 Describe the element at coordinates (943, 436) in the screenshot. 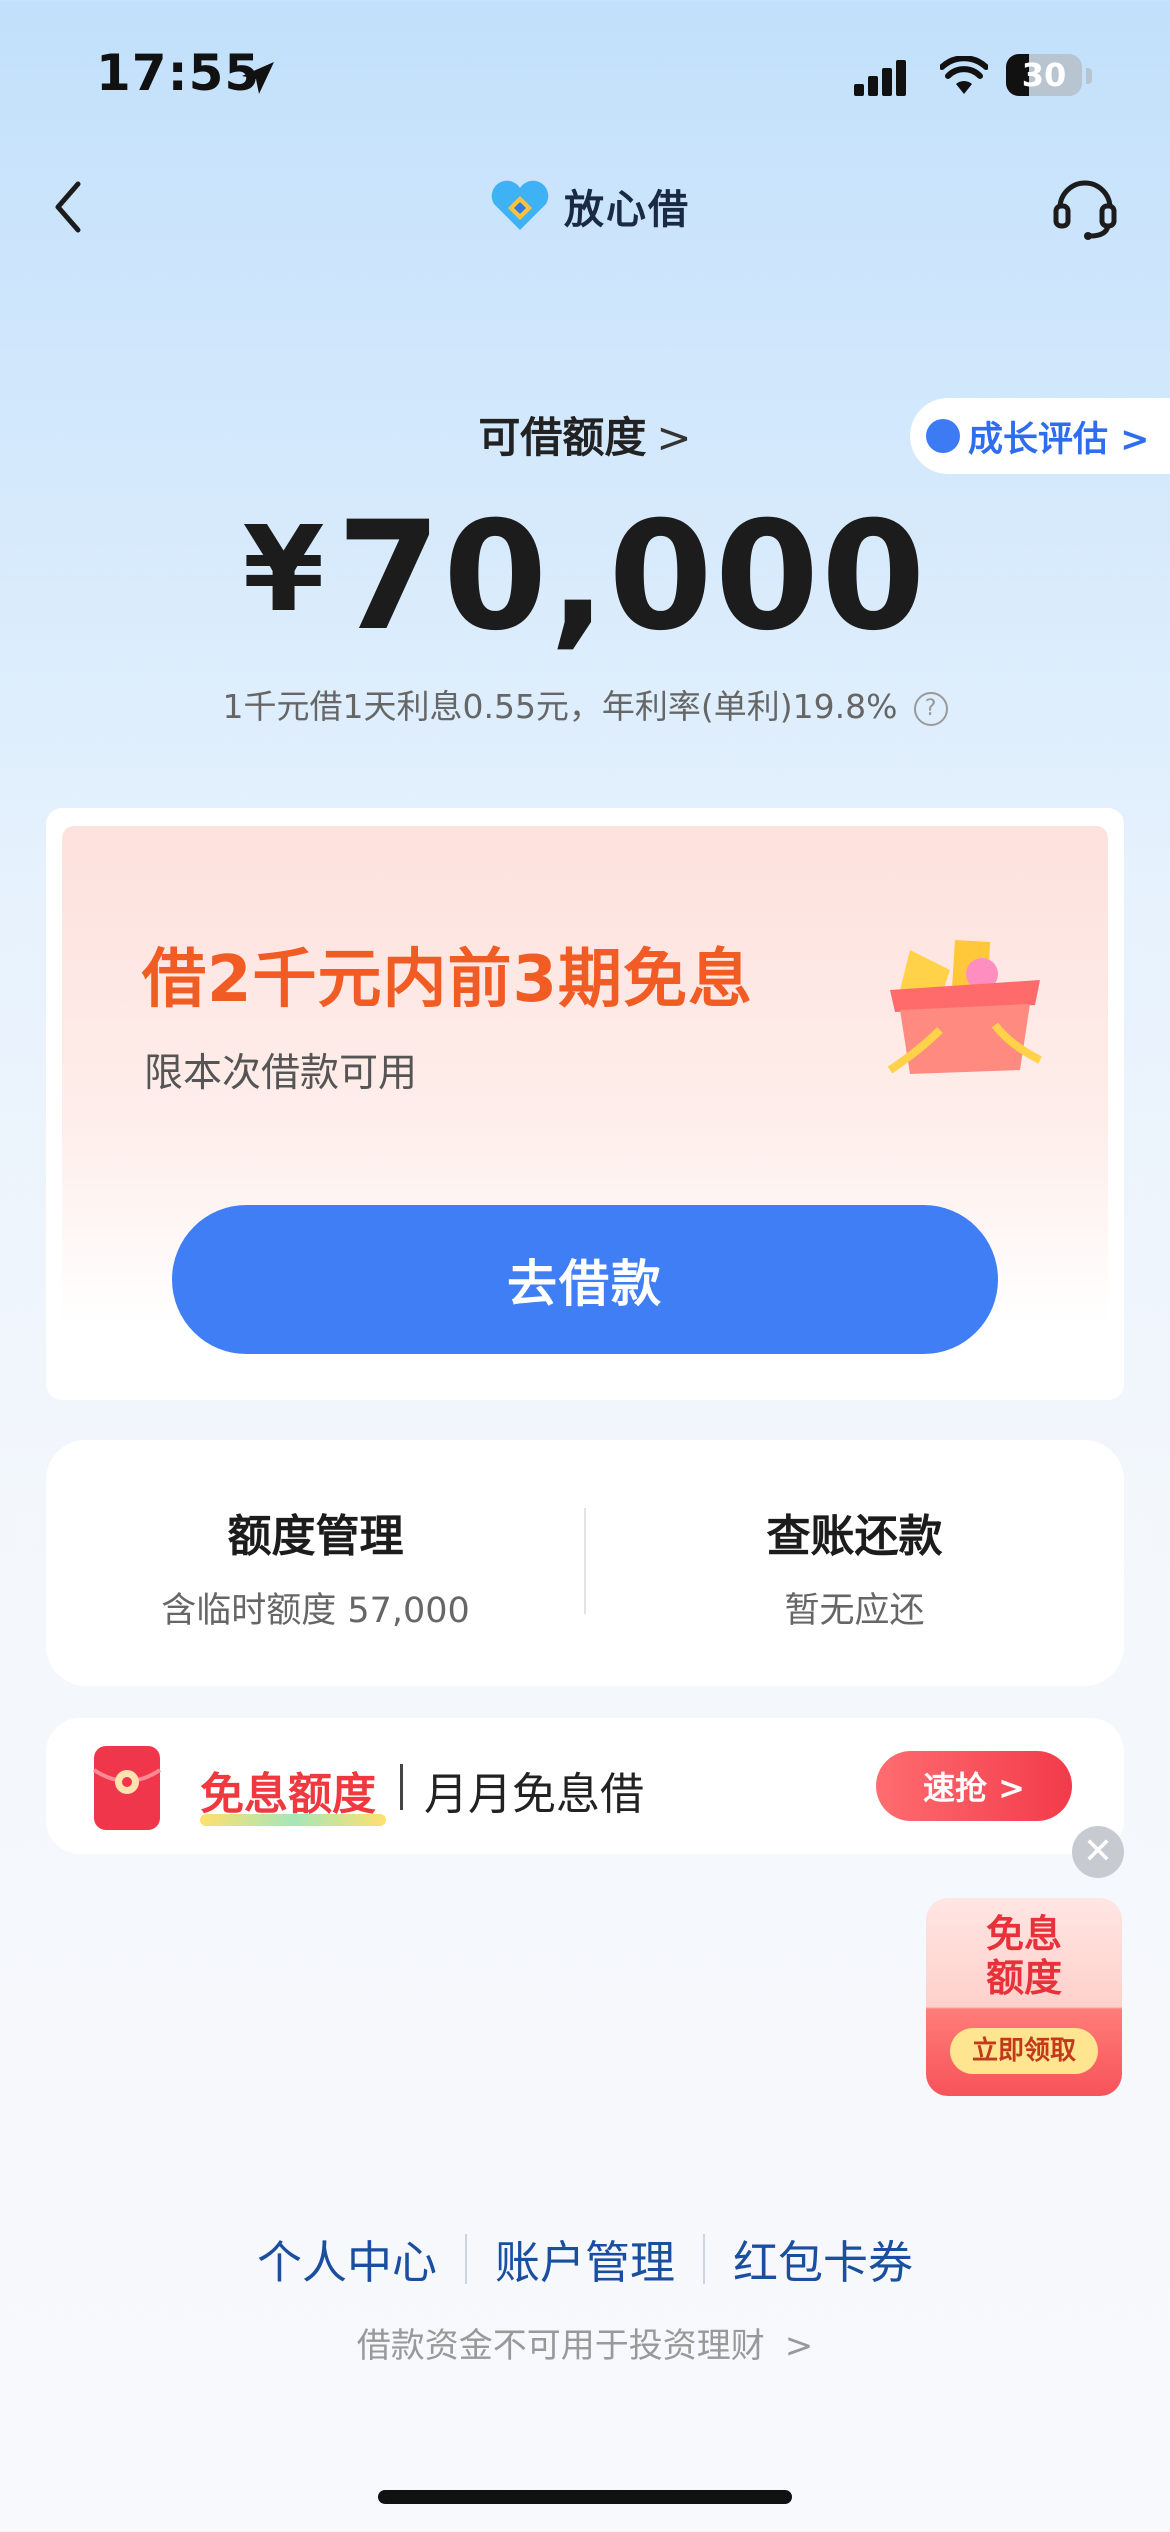

I see `lightning-icon` at that location.